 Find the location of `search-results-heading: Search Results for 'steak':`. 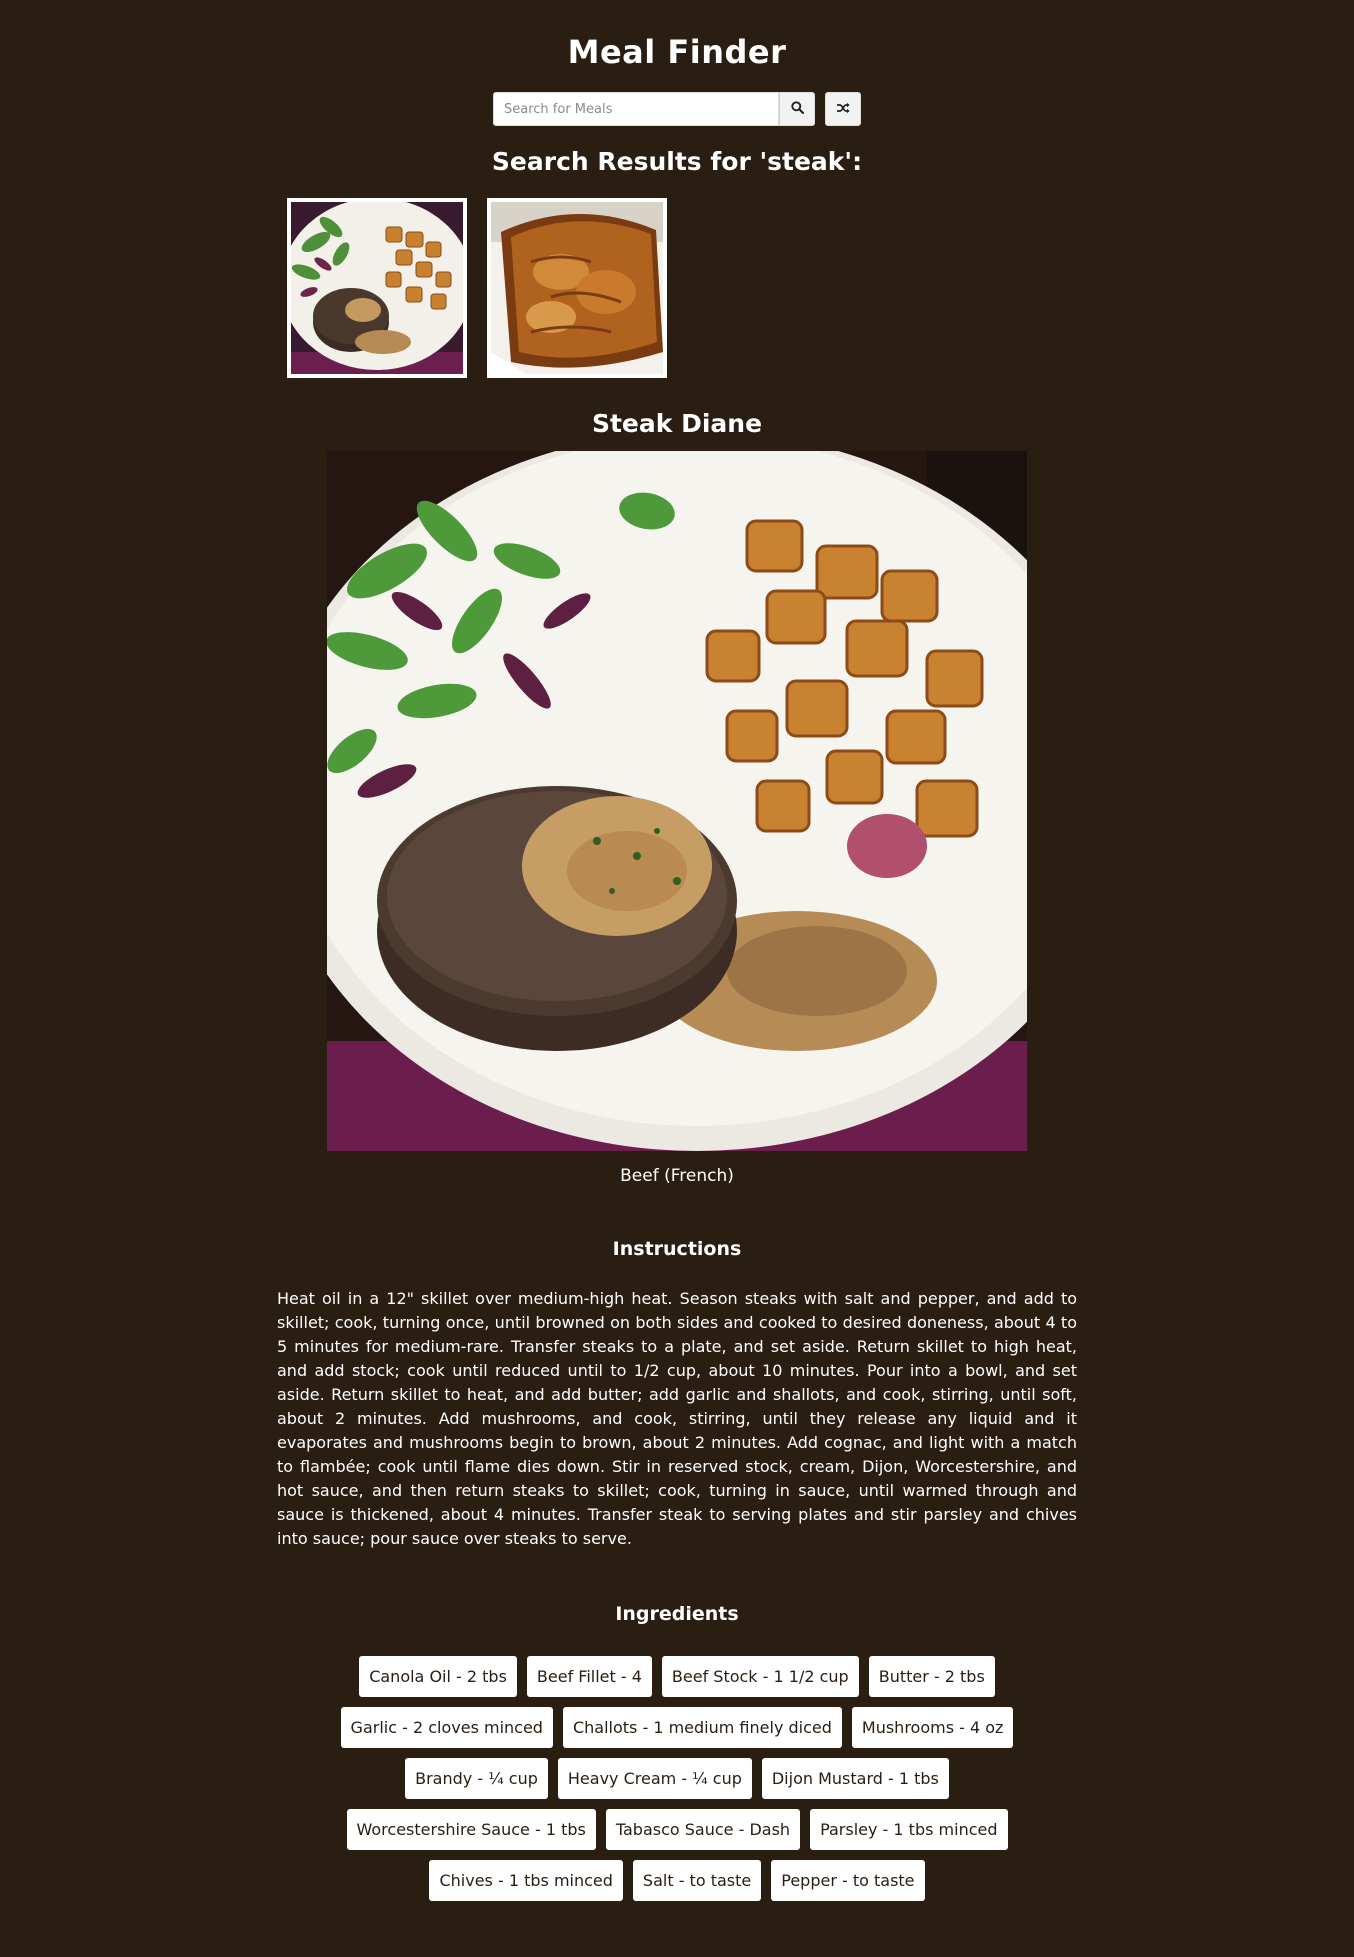

search-results-heading: Search Results for 'steak': is located at coordinates (677, 161).